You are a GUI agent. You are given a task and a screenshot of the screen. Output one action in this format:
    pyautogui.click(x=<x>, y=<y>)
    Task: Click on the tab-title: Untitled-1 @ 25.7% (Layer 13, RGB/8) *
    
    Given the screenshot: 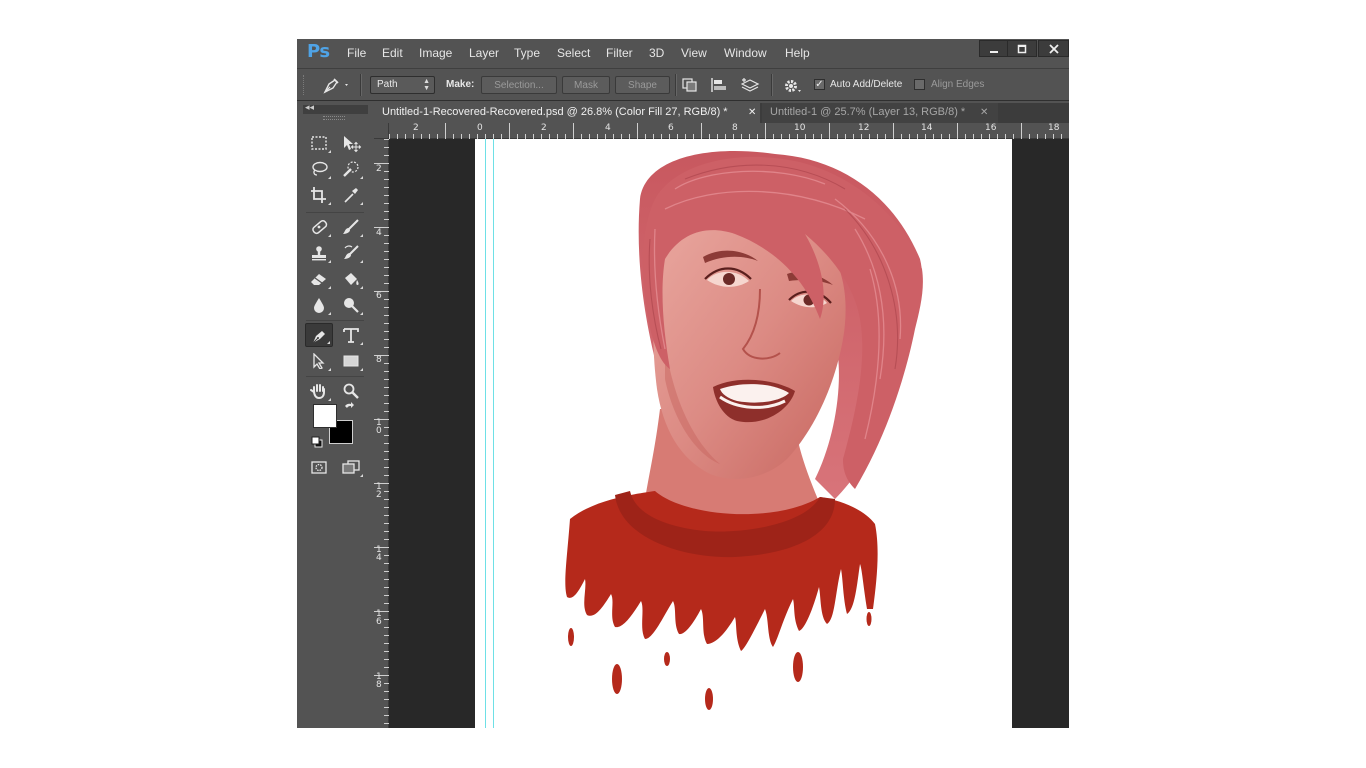 What is the action you would take?
    pyautogui.click(x=868, y=112)
    